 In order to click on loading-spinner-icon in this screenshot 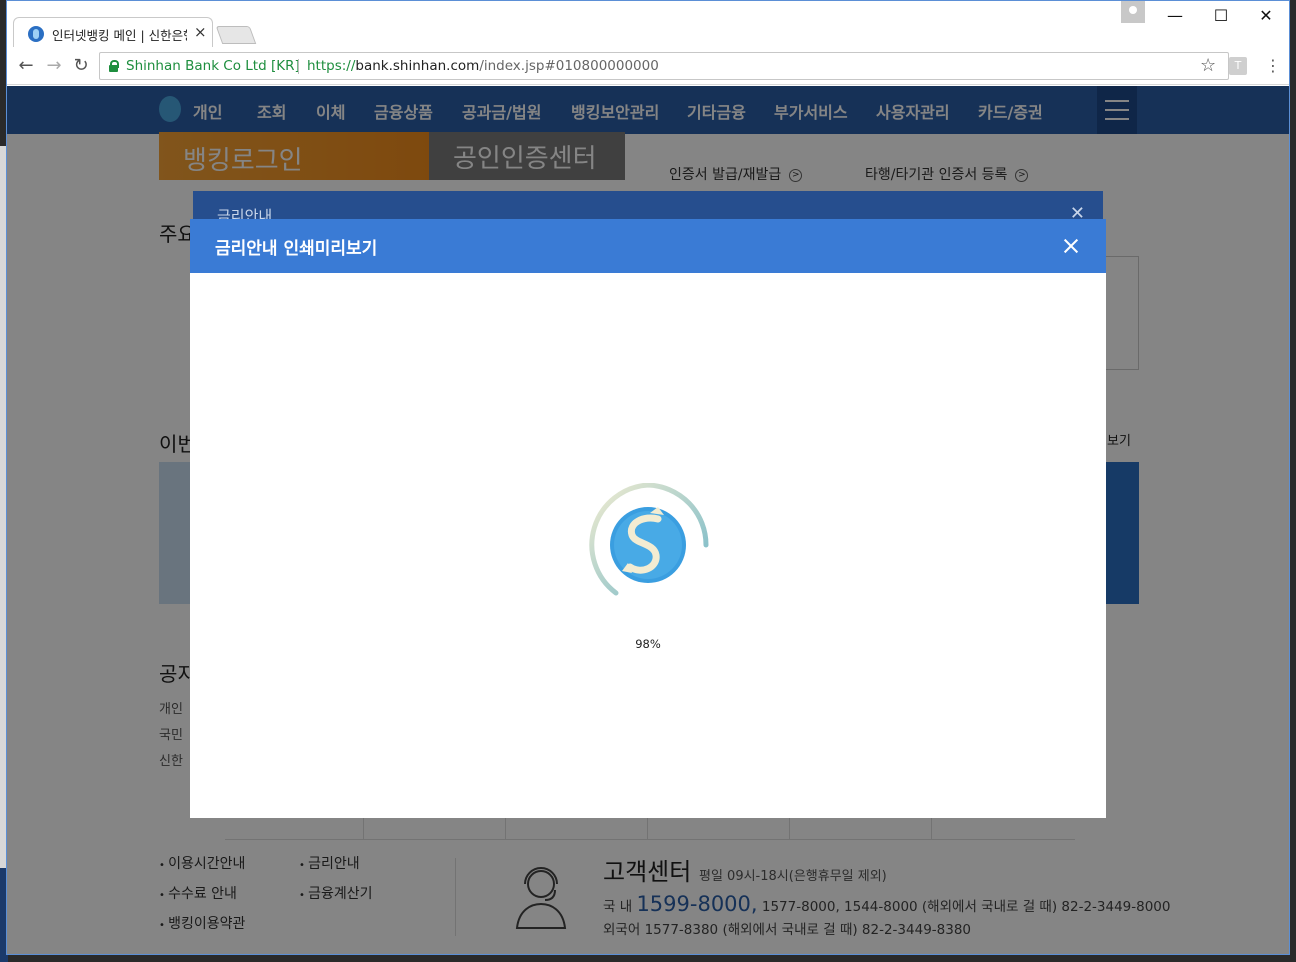, I will do `click(649, 544)`.